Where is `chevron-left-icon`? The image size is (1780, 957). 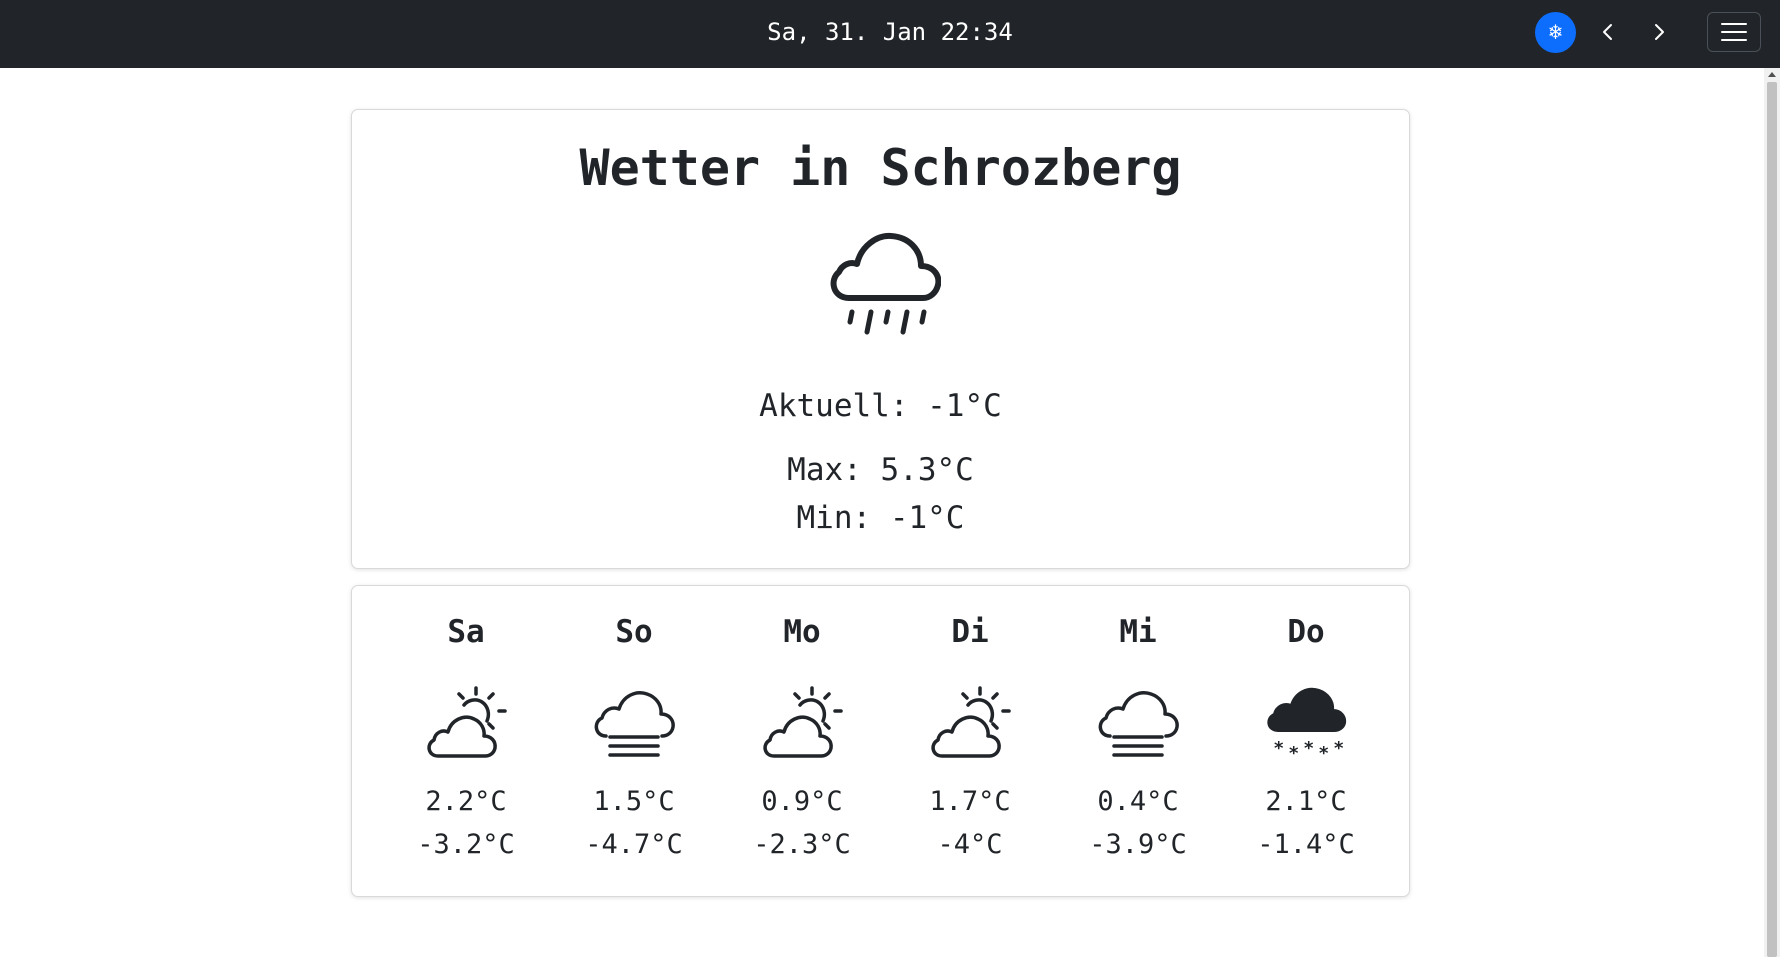 chevron-left-icon is located at coordinates (1607, 32).